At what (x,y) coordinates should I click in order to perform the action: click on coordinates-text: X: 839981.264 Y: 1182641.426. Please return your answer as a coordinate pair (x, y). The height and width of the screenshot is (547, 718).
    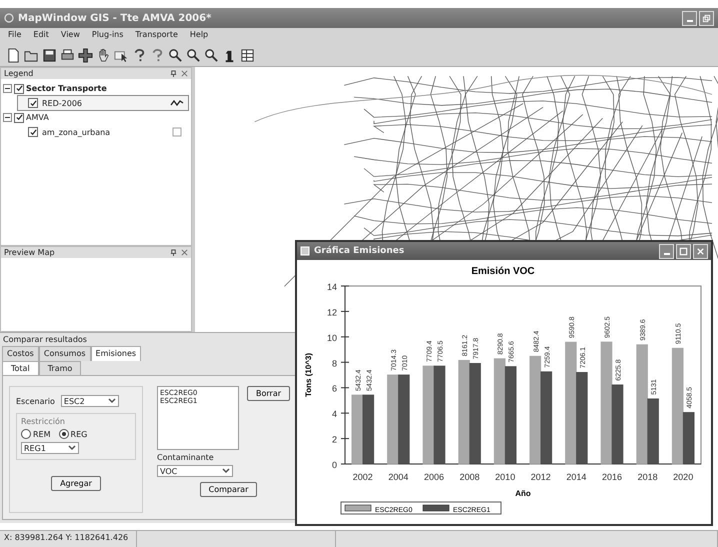
    Looking at the image, I should click on (68, 539).